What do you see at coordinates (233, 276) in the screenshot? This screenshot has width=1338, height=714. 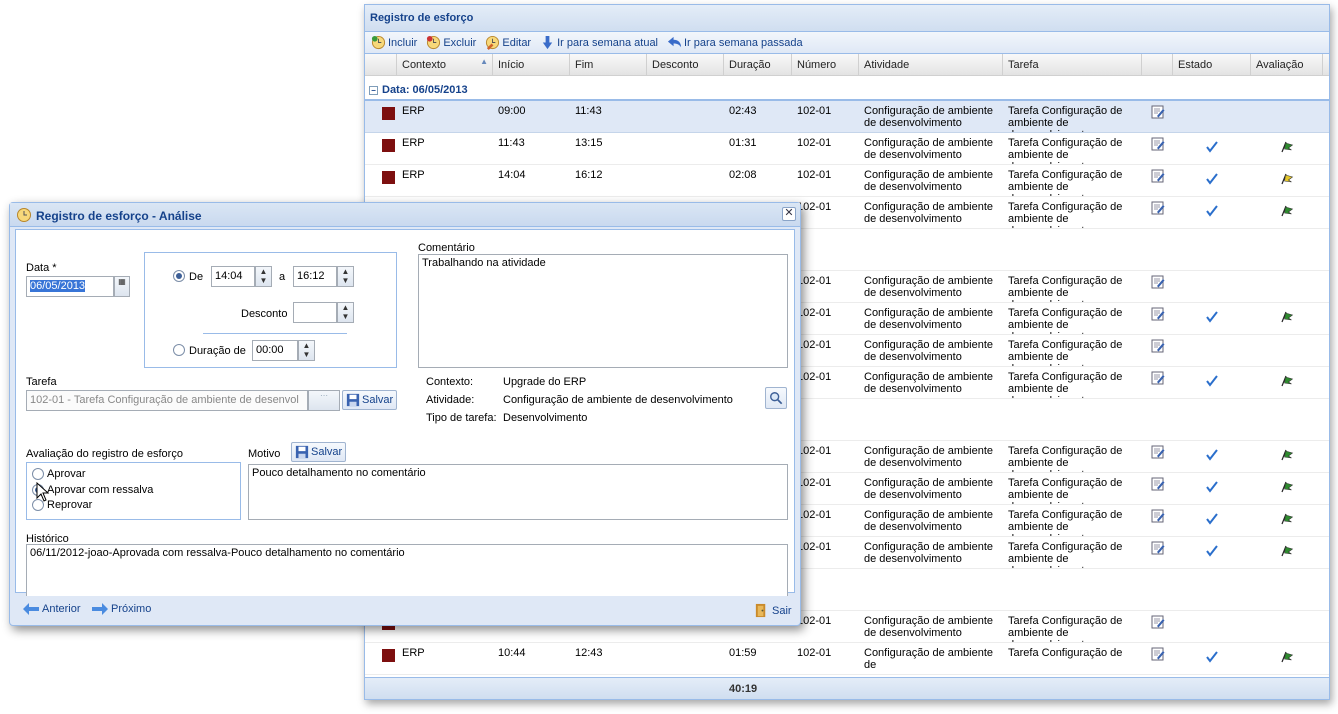 I see `de-time-field: 14:04` at bounding box center [233, 276].